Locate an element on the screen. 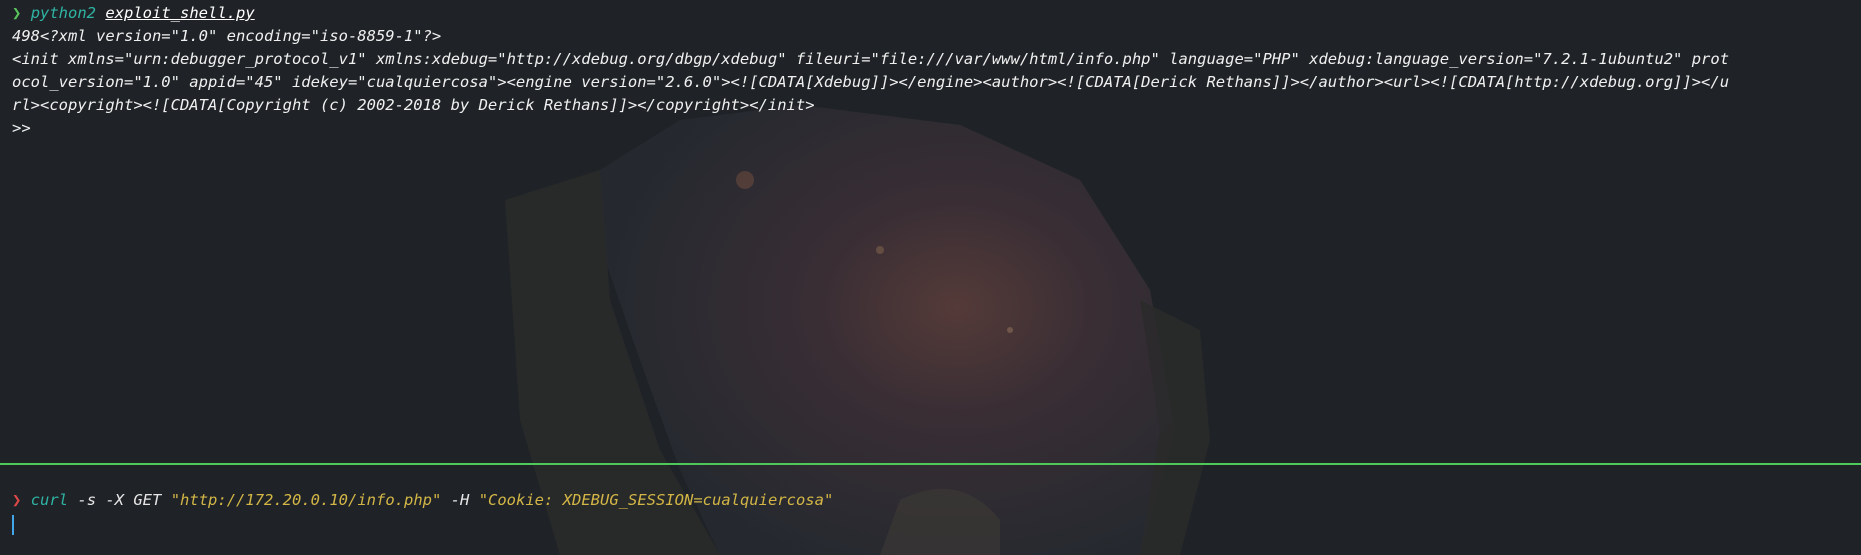 This screenshot has width=1861, height=555. text-cursor is located at coordinates (13, 525).